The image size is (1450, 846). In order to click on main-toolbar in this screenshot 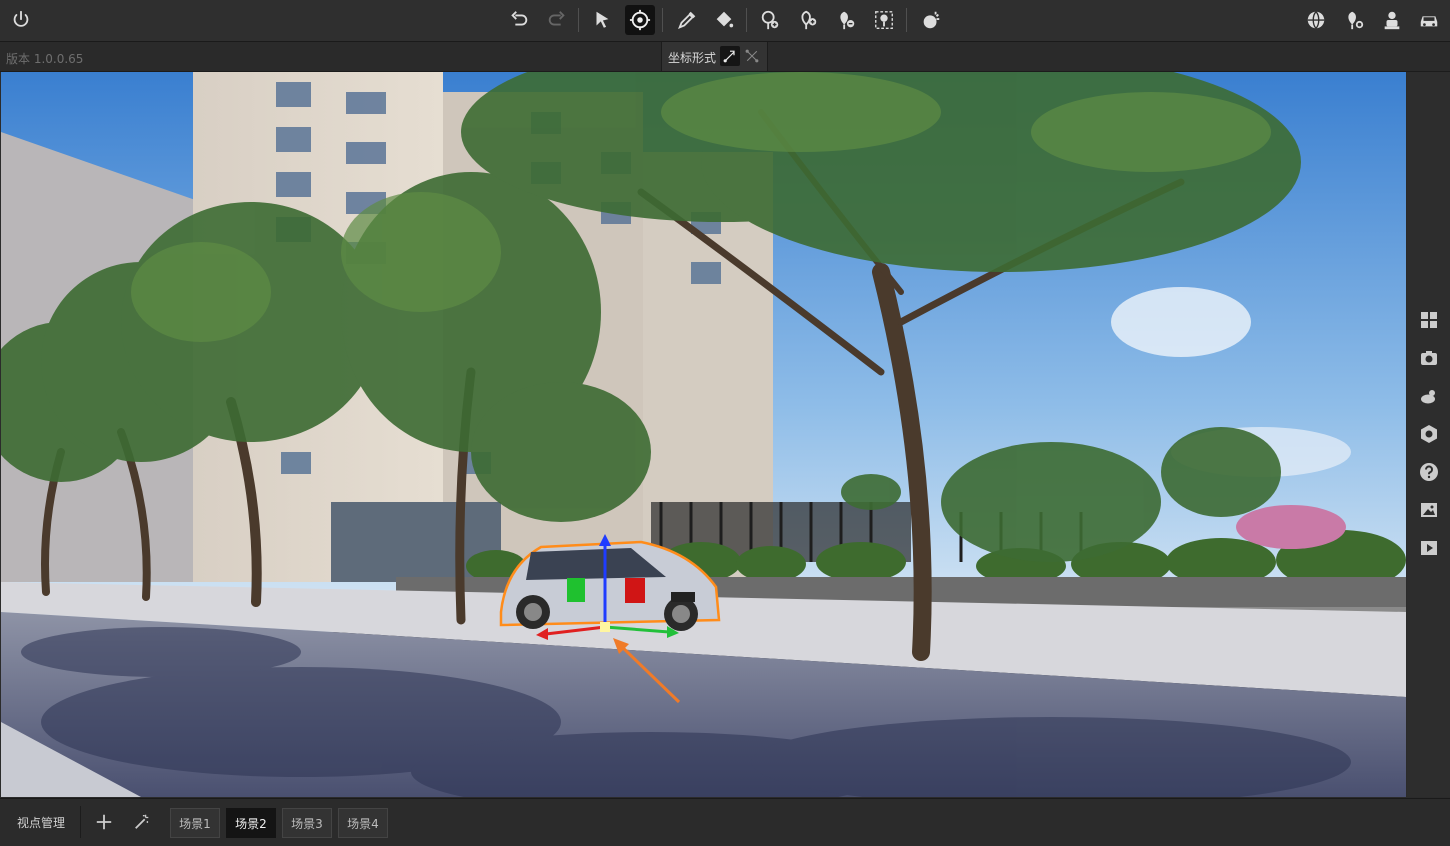, I will do `click(725, 21)`.